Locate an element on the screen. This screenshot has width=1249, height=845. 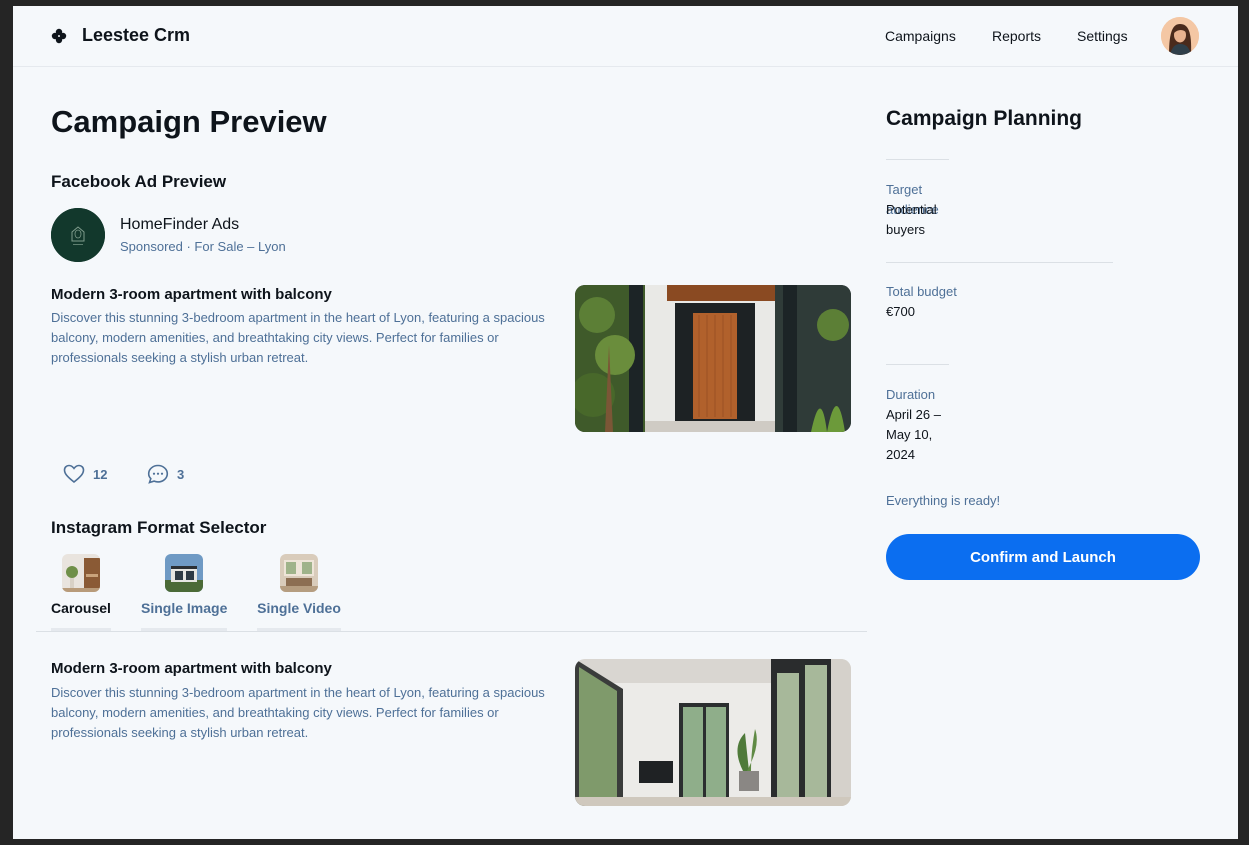
single-video-thumbnail is located at coordinates (299, 573).